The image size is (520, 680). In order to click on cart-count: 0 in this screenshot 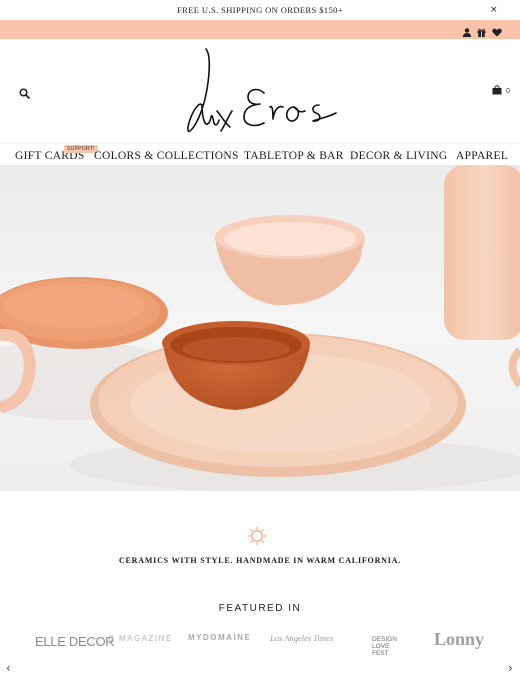, I will do `click(508, 91)`.